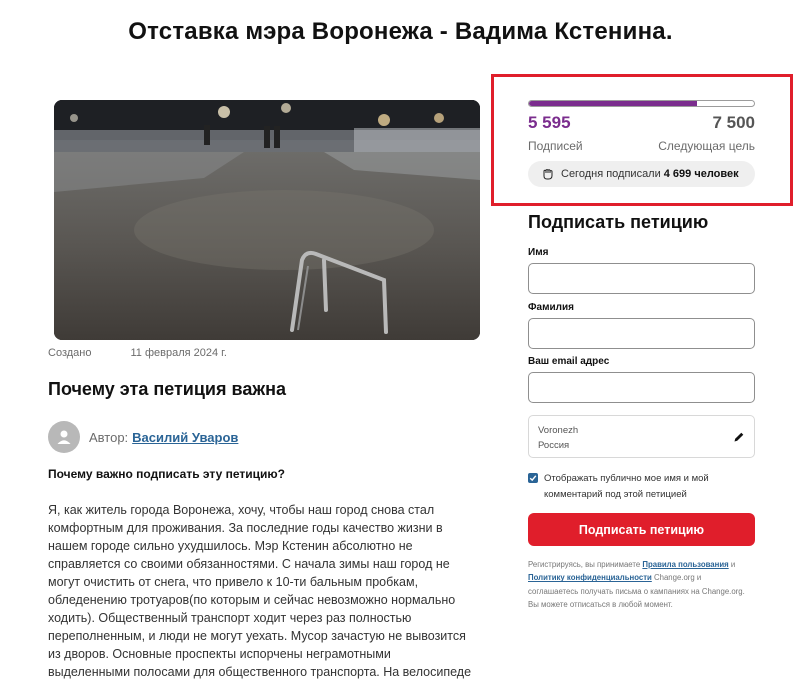 The height and width of the screenshot is (683, 801). What do you see at coordinates (641, 278) in the screenshot?
I see `first-name-field` at bounding box center [641, 278].